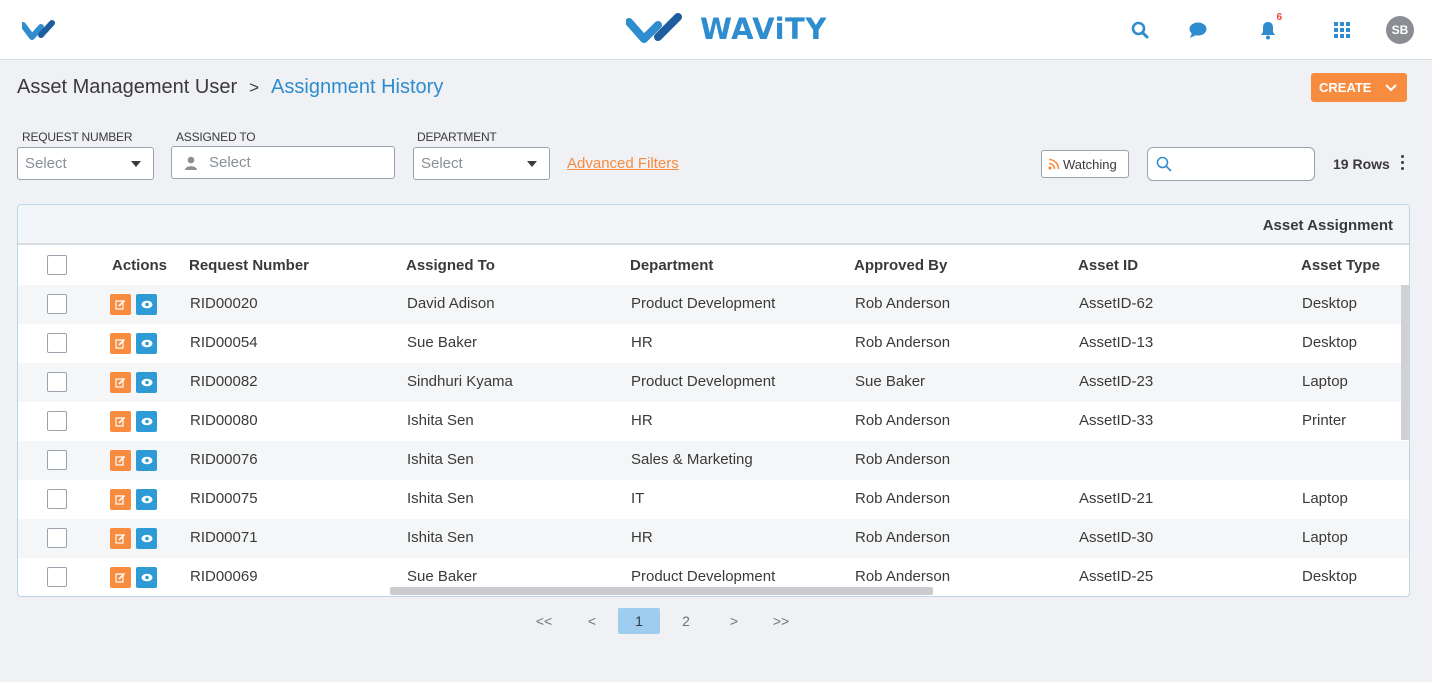 Image resolution: width=1432 pixels, height=682 pixels. Describe the element at coordinates (654, 28) in the screenshot. I see `brand-mark-icon` at that location.